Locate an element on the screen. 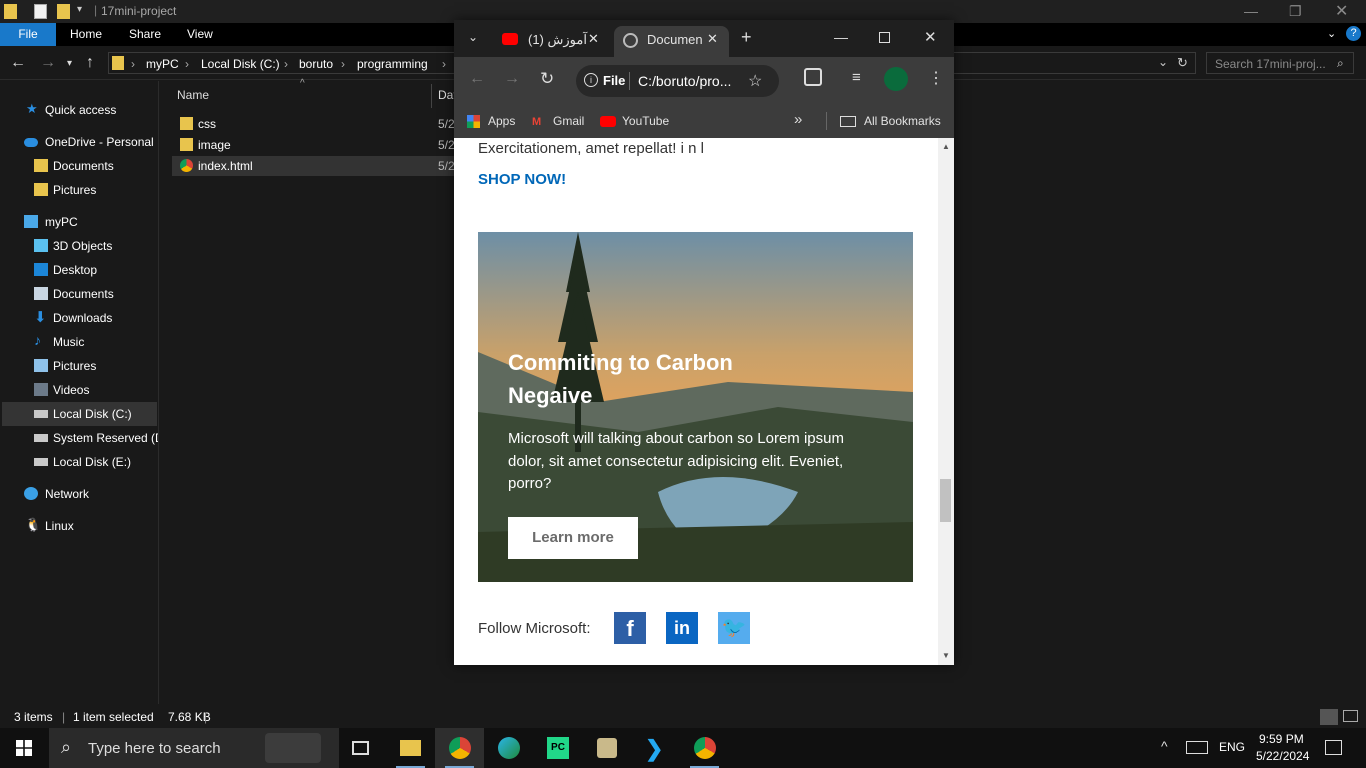 This screenshot has width=1366, height=768. tab-file: File is located at coordinates (28, 34).